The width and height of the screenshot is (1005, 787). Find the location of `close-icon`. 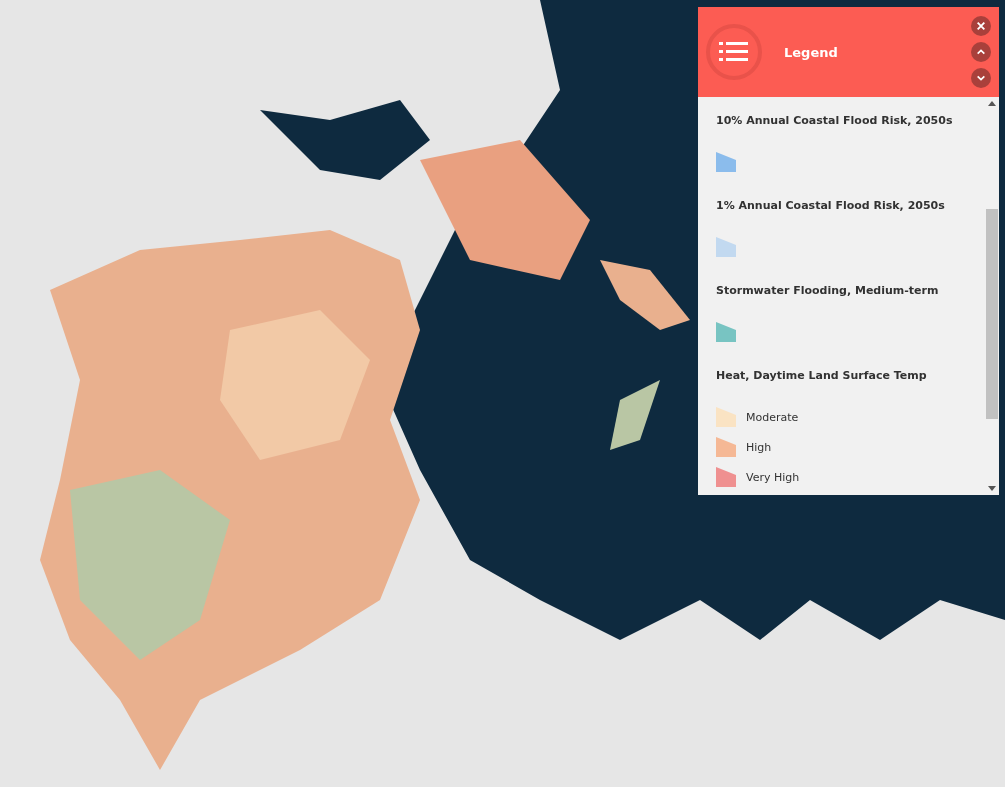

close-icon is located at coordinates (981, 26).